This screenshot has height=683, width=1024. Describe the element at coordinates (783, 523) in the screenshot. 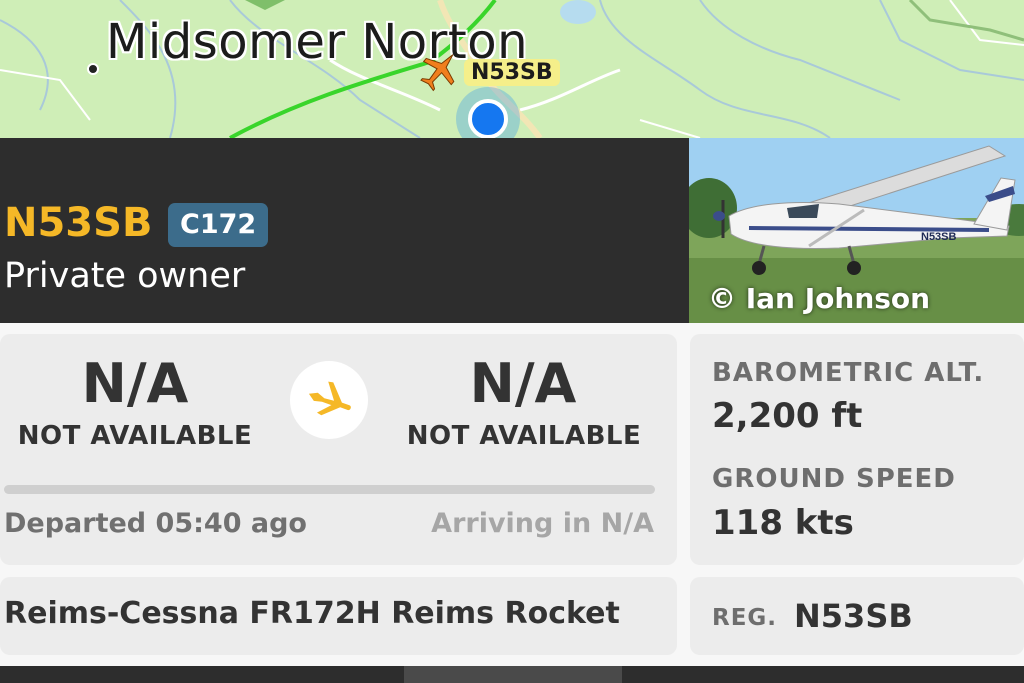

I see `ground-speed-value: 118 kts` at that location.